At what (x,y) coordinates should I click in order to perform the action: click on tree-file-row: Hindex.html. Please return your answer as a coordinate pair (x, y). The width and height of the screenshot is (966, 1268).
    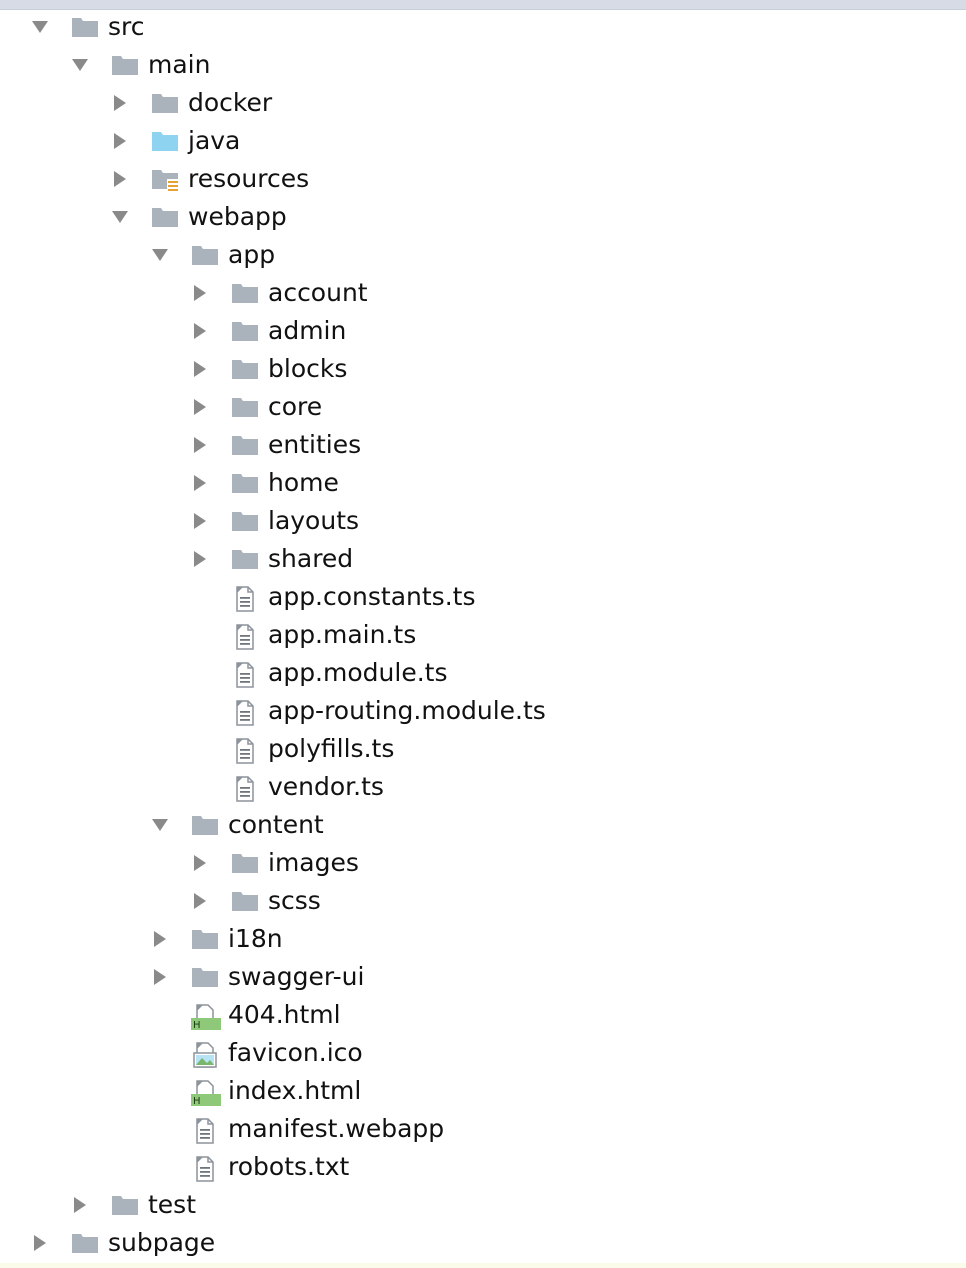
    Looking at the image, I should click on (483, 1091).